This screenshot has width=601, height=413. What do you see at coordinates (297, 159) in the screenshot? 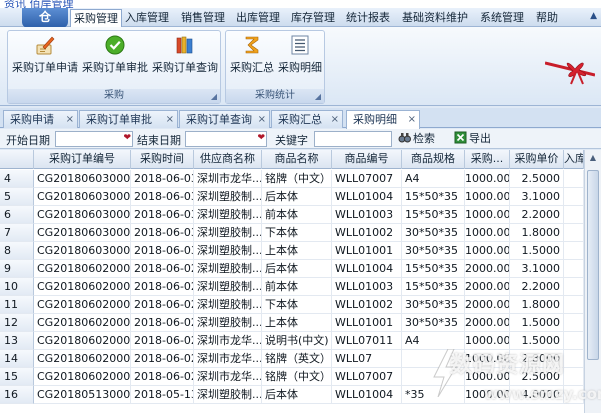
I see `column-header-product-name: 商品名称` at bounding box center [297, 159].